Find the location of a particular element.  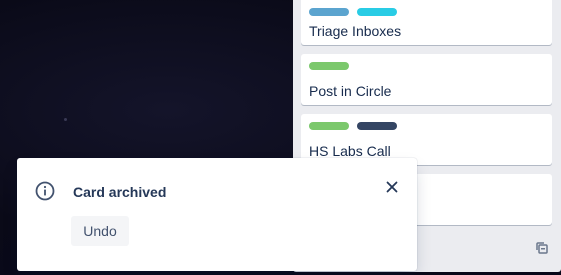

info-icon is located at coordinates (45, 191).